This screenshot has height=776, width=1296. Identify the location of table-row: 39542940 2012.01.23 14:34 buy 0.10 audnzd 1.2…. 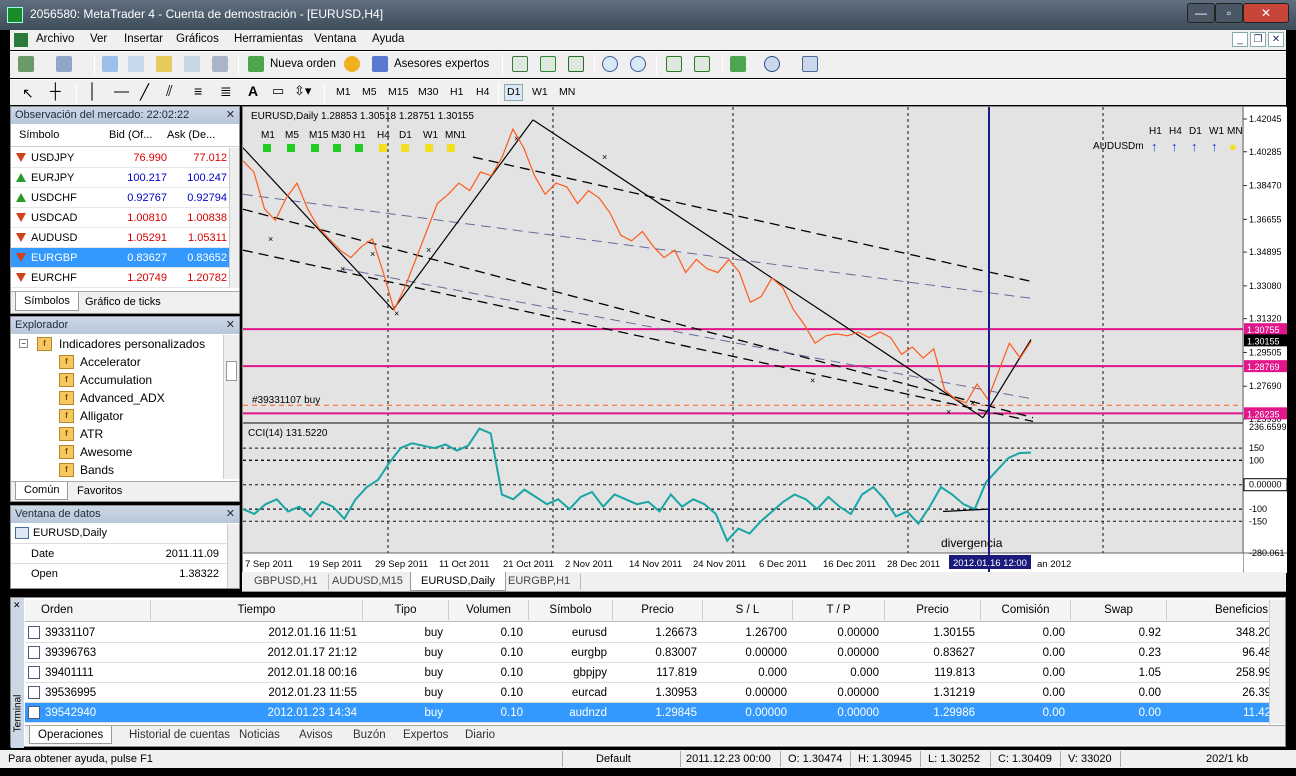
(648, 713).